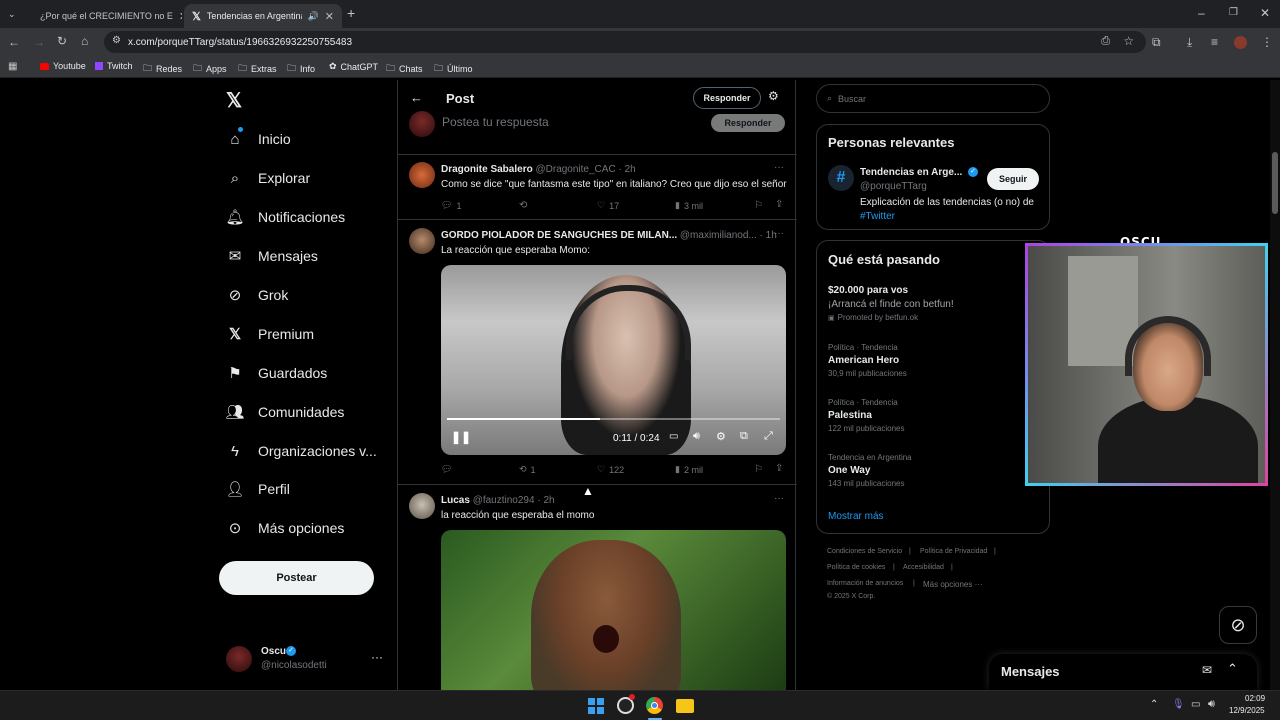 Image resolution: width=1280 pixels, height=720 pixels. What do you see at coordinates (1238, 625) in the screenshot?
I see `grok-floating-button: ⊘` at bounding box center [1238, 625].